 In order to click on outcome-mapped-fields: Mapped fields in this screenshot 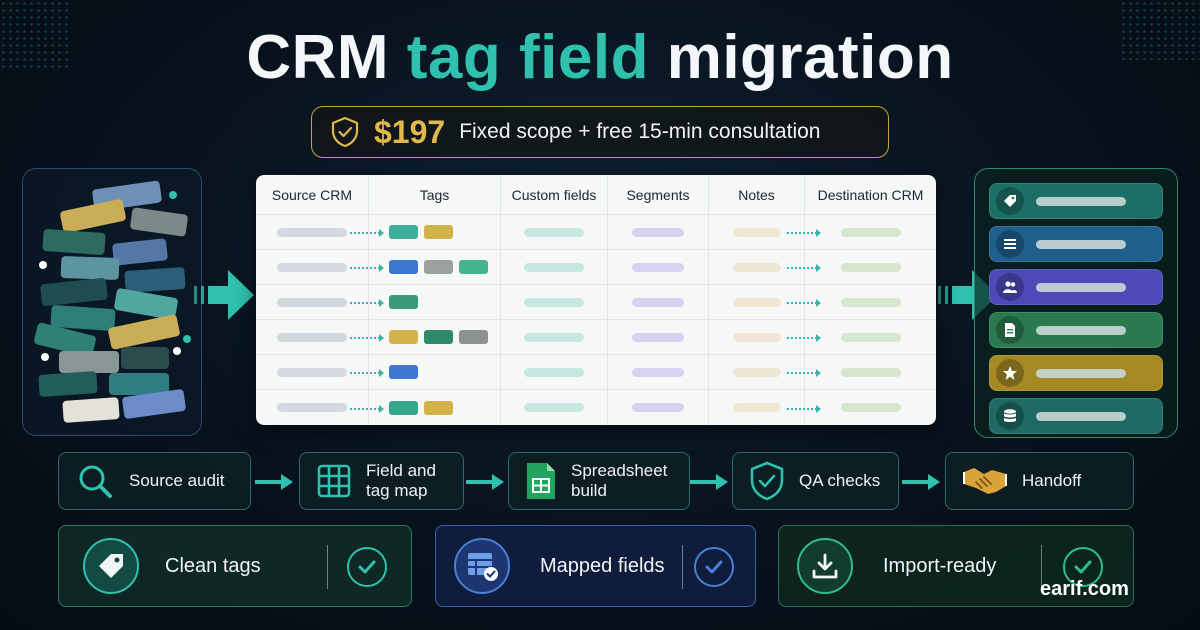, I will do `click(595, 566)`.